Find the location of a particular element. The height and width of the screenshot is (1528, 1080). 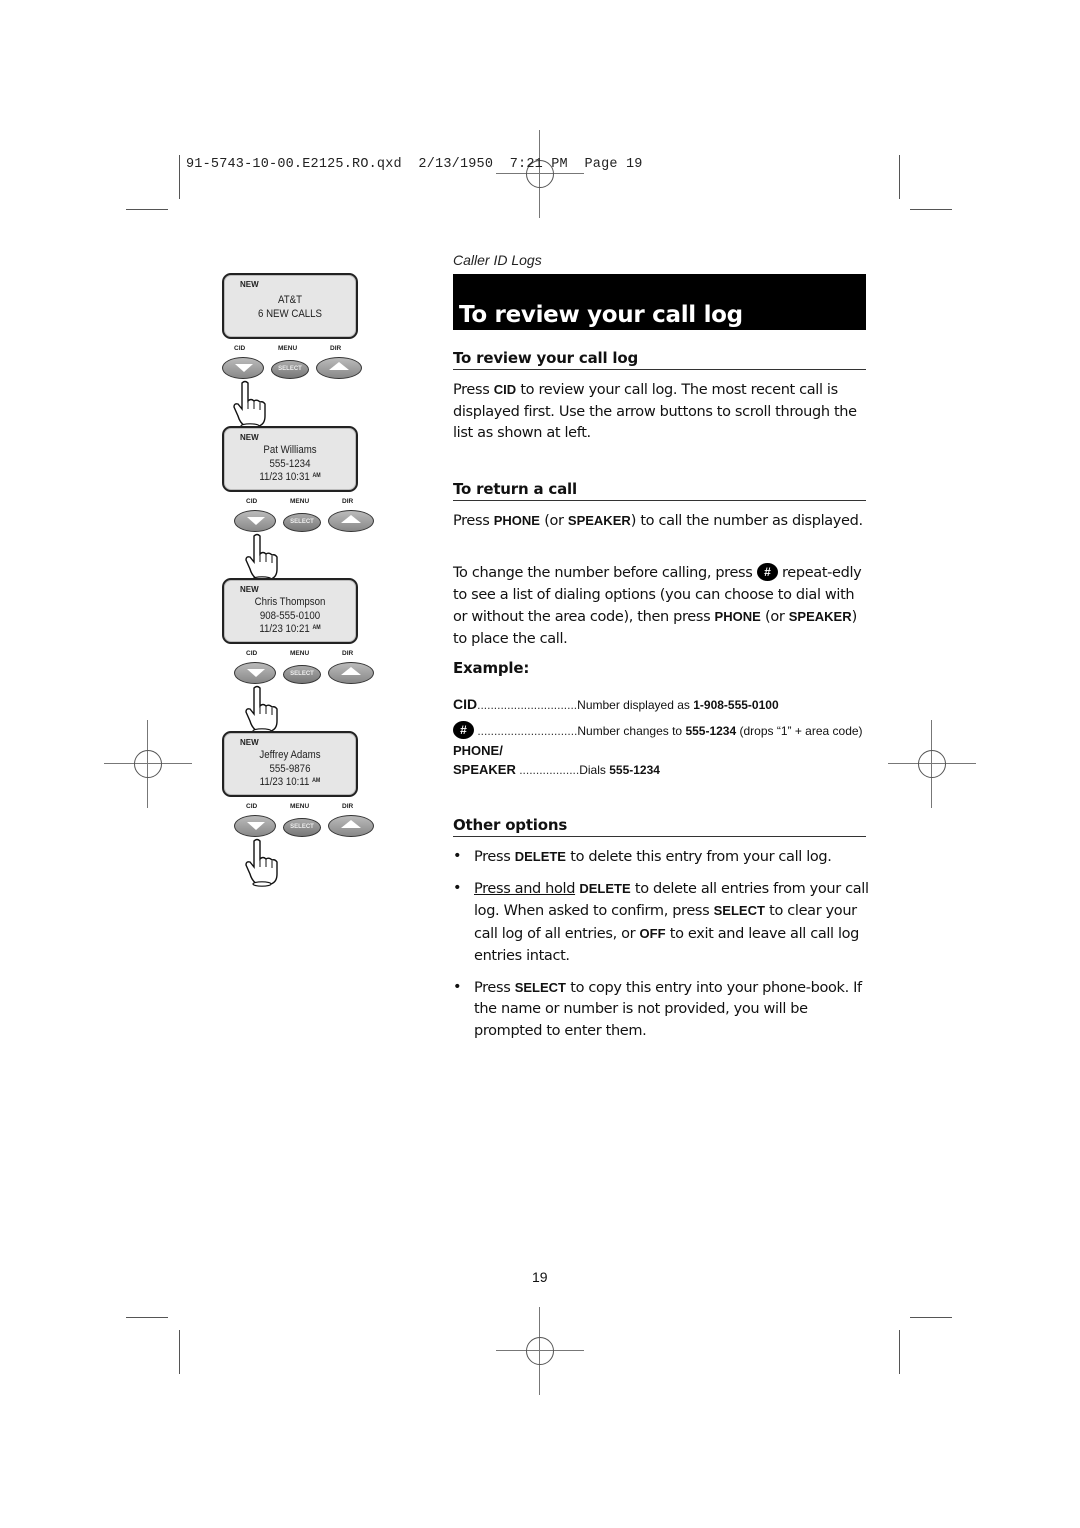

lcd-screen: NEW Jeffrey Adams 555-9876 11/23 10:11 AM is located at coordinates (290, 764).